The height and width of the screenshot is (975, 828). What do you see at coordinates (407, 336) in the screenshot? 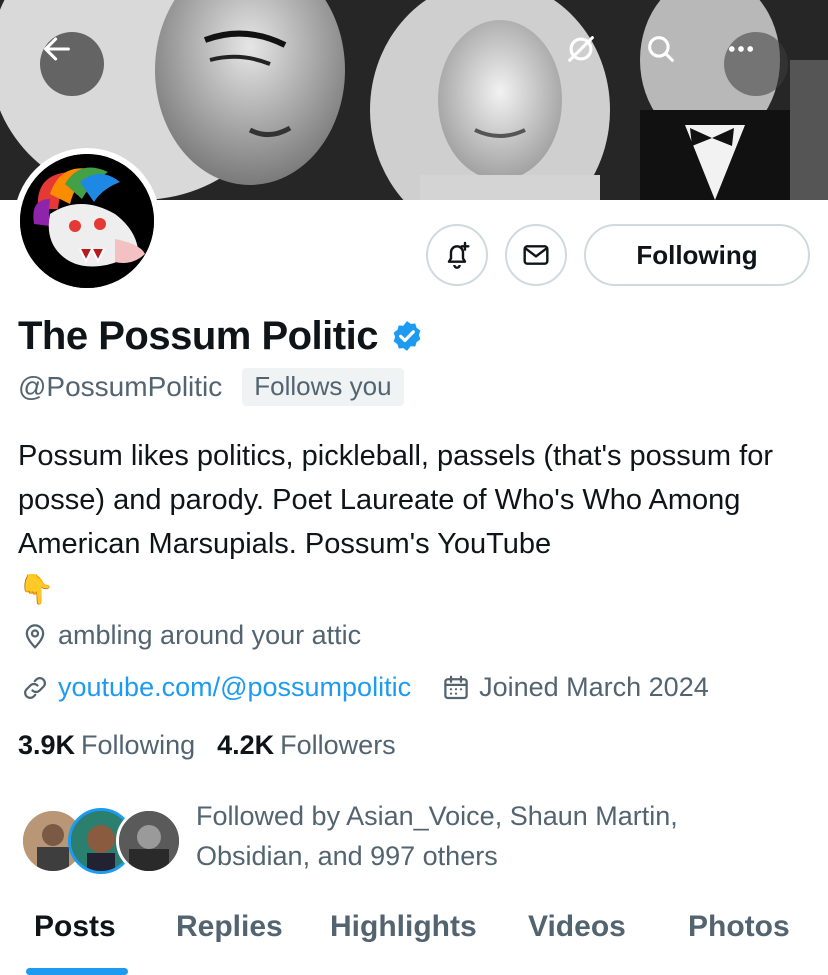
I see `verified-badge-icon` at bounding box center [407, 336].